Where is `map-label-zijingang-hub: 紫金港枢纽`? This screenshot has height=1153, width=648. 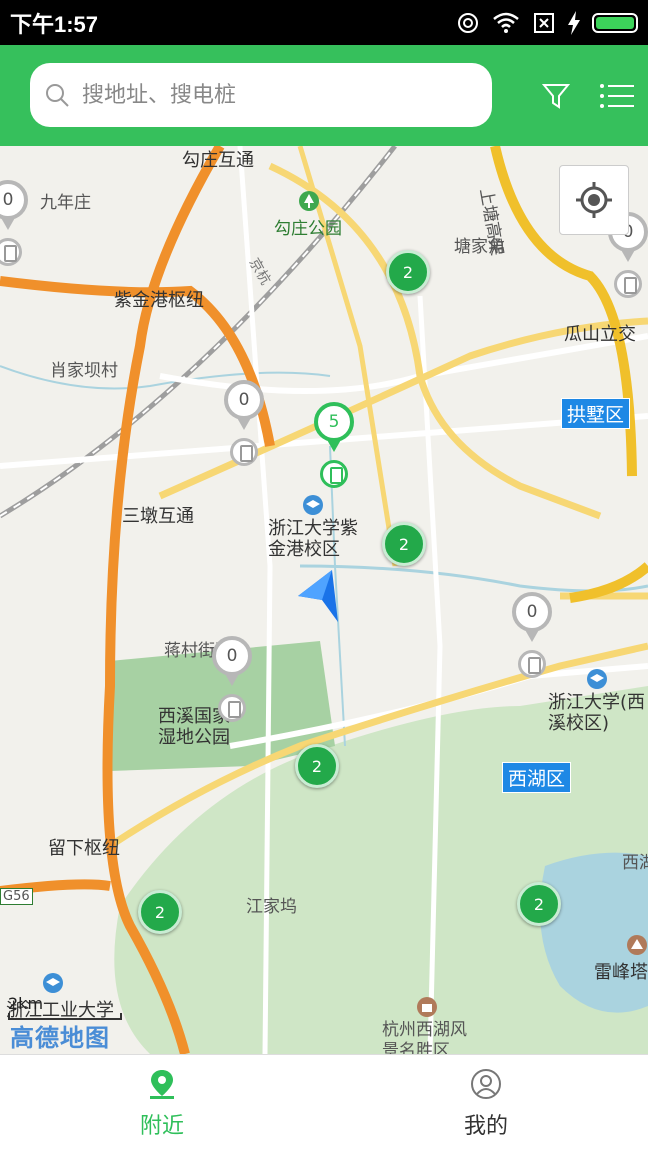
map-label-zijingang-hub: 紫金港枢纽 is located at coordinates (159, 300).